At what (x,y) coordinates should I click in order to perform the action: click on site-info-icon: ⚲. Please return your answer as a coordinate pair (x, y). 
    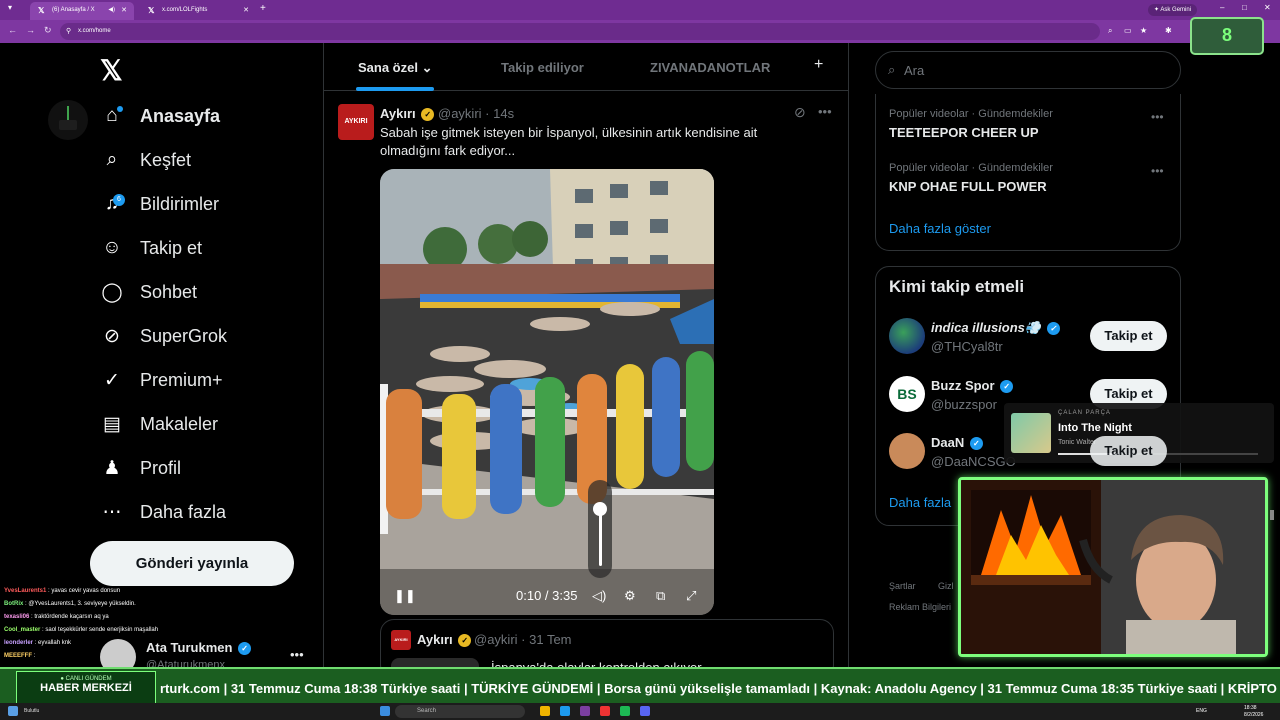
    Looking at the image, I should click on (68, 31).